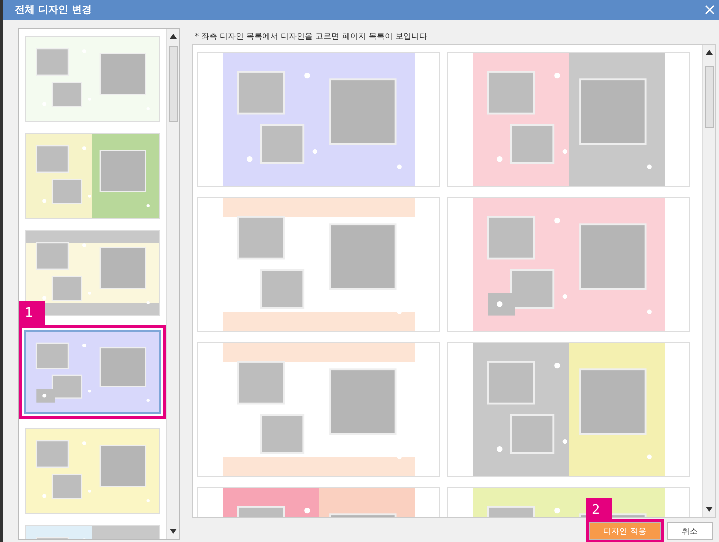  What do you see at coordinates (32, 313) in the screenshot?
I see `callout-badge: 1` at bounding box center [32, 313].